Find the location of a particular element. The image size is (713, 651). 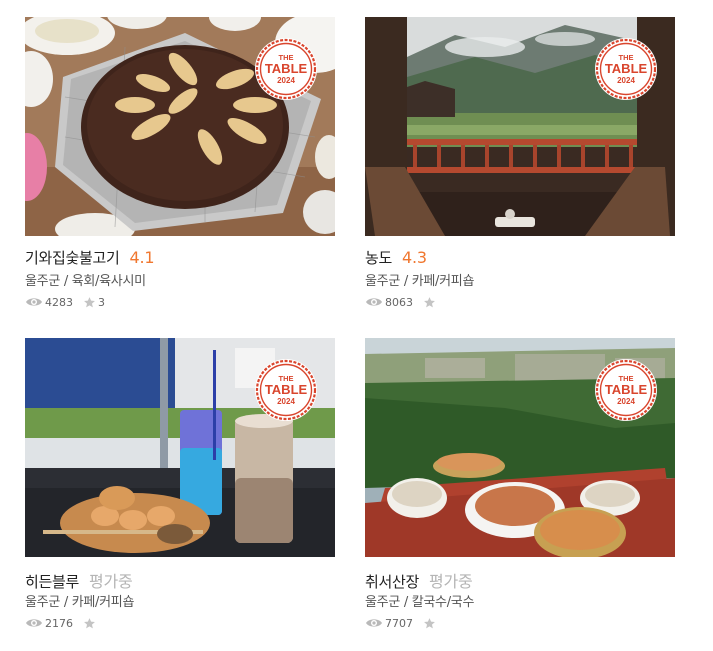

card-stats: 4283 3 is located at coordinates (180, 302).